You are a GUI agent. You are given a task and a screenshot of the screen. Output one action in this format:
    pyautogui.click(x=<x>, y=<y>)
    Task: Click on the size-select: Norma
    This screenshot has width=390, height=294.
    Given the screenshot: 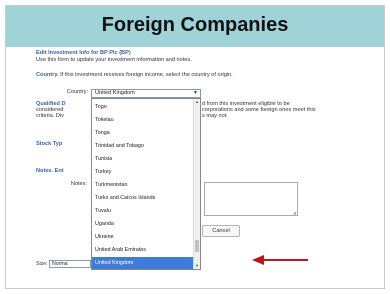 What is the action you would take?
    pyautogui.click(x=70, y=264)
    